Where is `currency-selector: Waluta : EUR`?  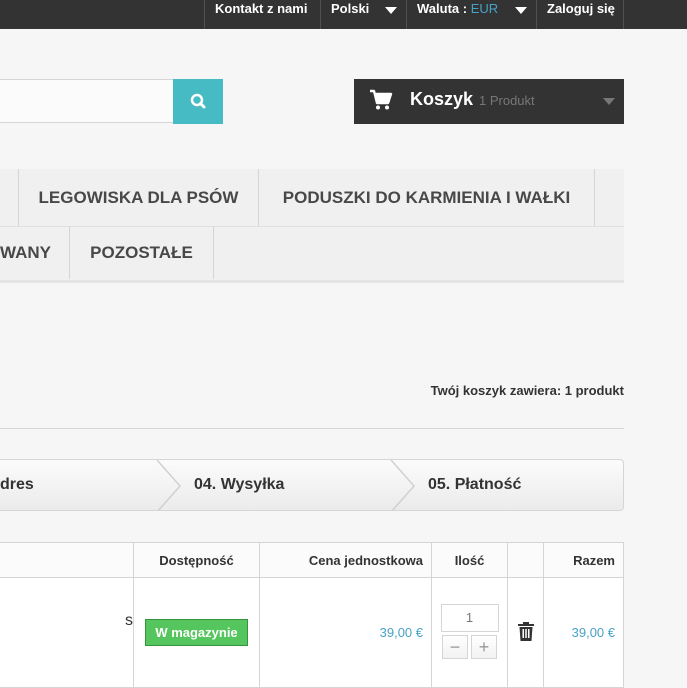
currency-selector: Waluta : EUR is located at coordinates (471, 14).